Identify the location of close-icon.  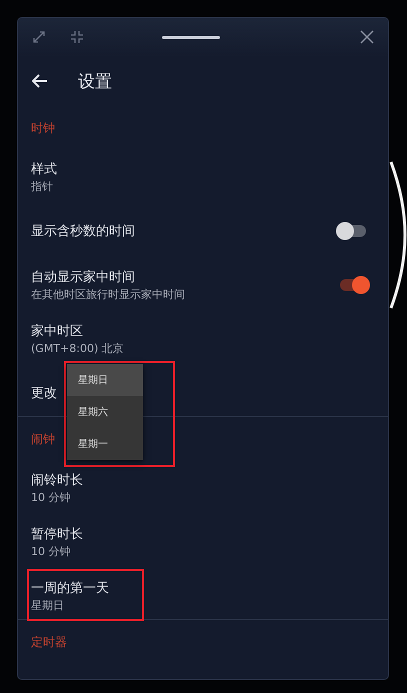
(367, 37).